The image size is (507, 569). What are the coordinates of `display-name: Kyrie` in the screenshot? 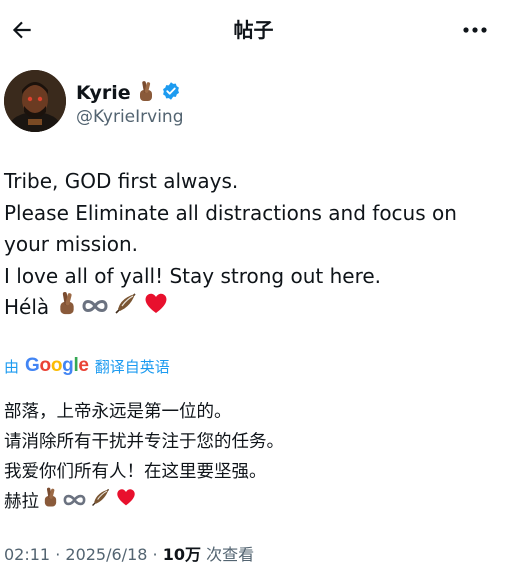 It's located at (103, 93).